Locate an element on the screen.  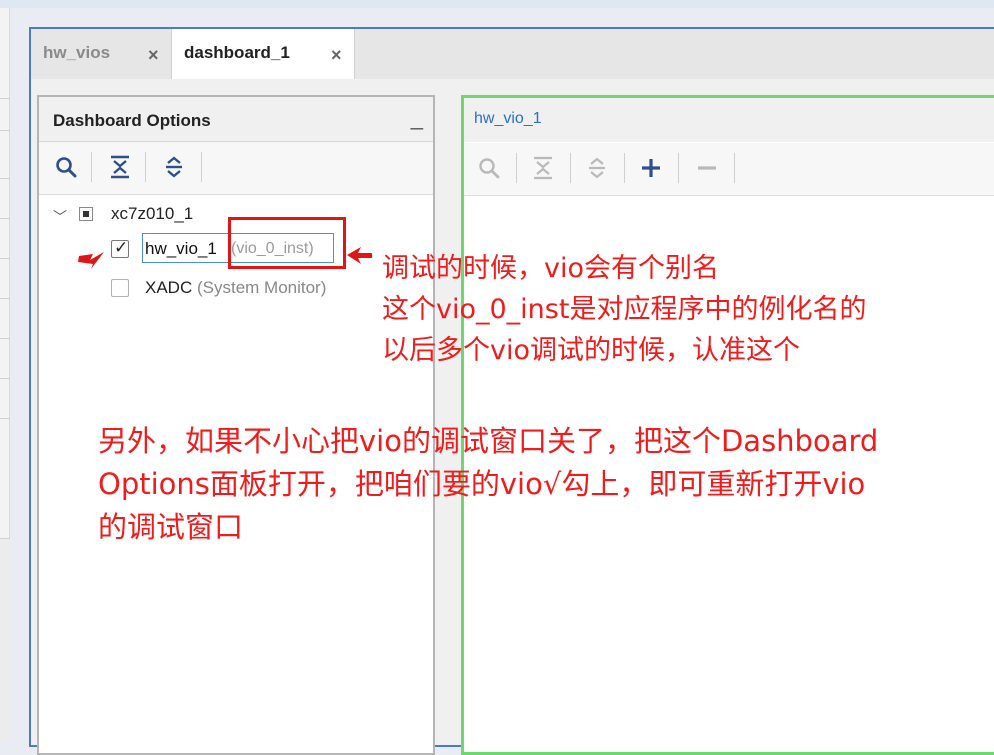
note-line: 调试的时候，vio会有个别名 is located at coordinates (550, 268).